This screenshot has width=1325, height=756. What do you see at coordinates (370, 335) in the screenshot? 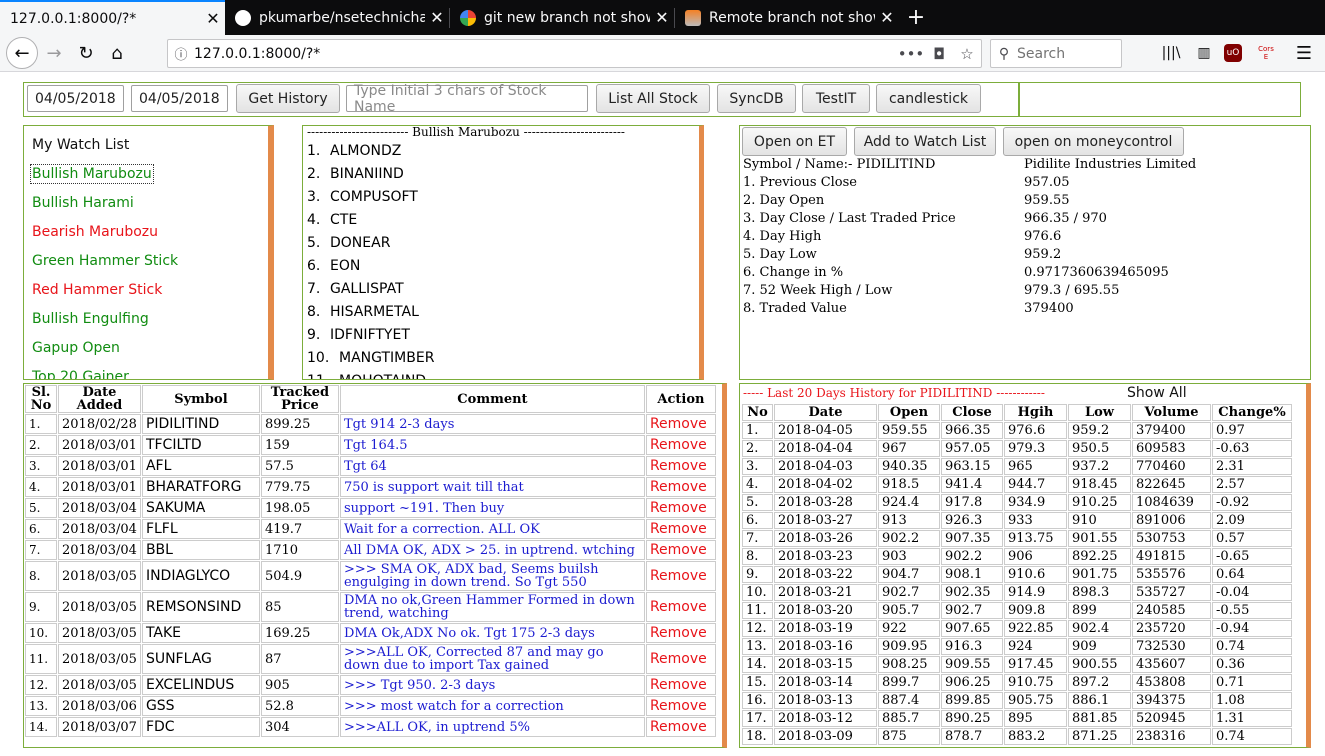
I see `list-item-symbol: IDFNIFTYET` at bounding box center [370, 335].